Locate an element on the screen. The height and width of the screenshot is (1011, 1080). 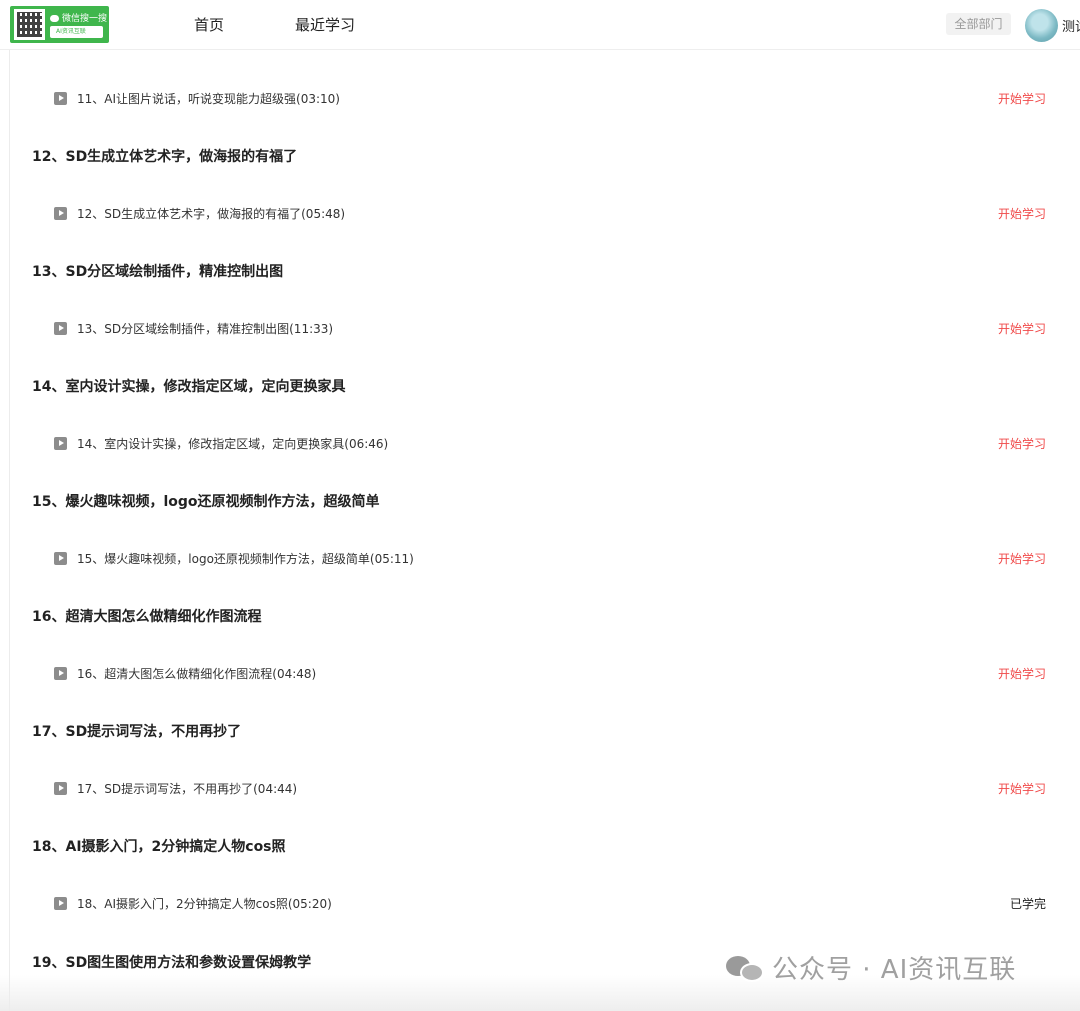
lesson-title: 16、超清大图怎么做精细化作图流程(04:48) is located at coordinates (197, 674).